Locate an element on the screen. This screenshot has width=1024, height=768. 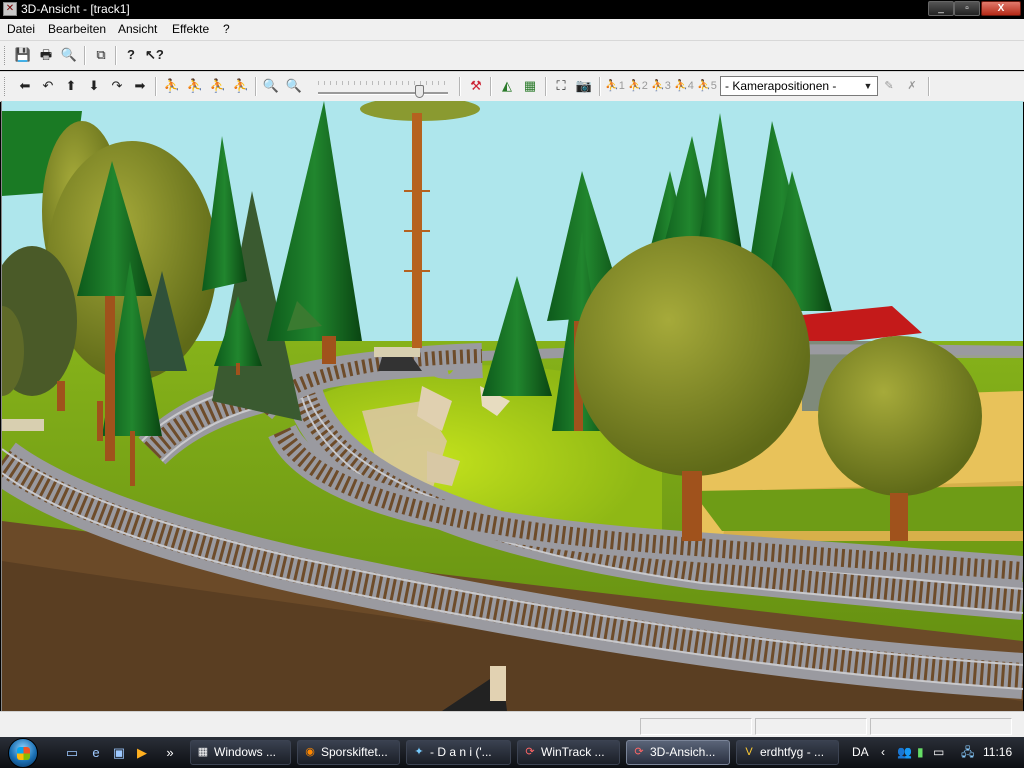
show-desktop-icon: ▭ is located at coordinates (72, 753).